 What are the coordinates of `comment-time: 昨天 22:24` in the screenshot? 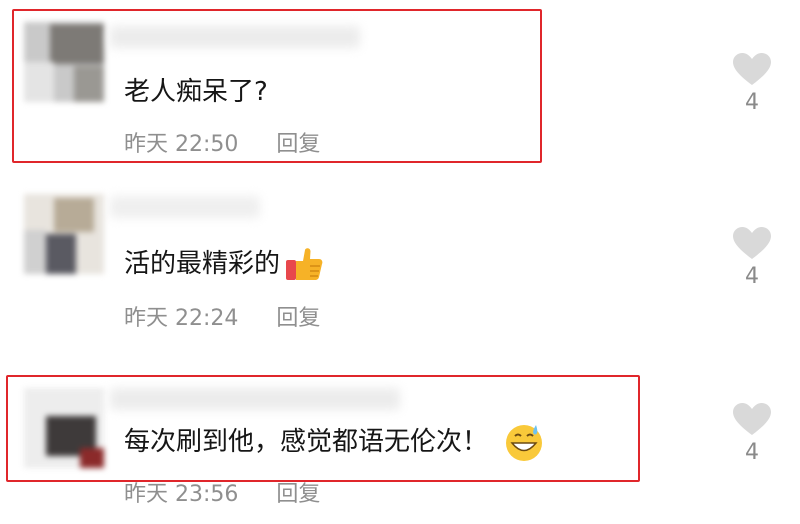 It's located at (181, 318).